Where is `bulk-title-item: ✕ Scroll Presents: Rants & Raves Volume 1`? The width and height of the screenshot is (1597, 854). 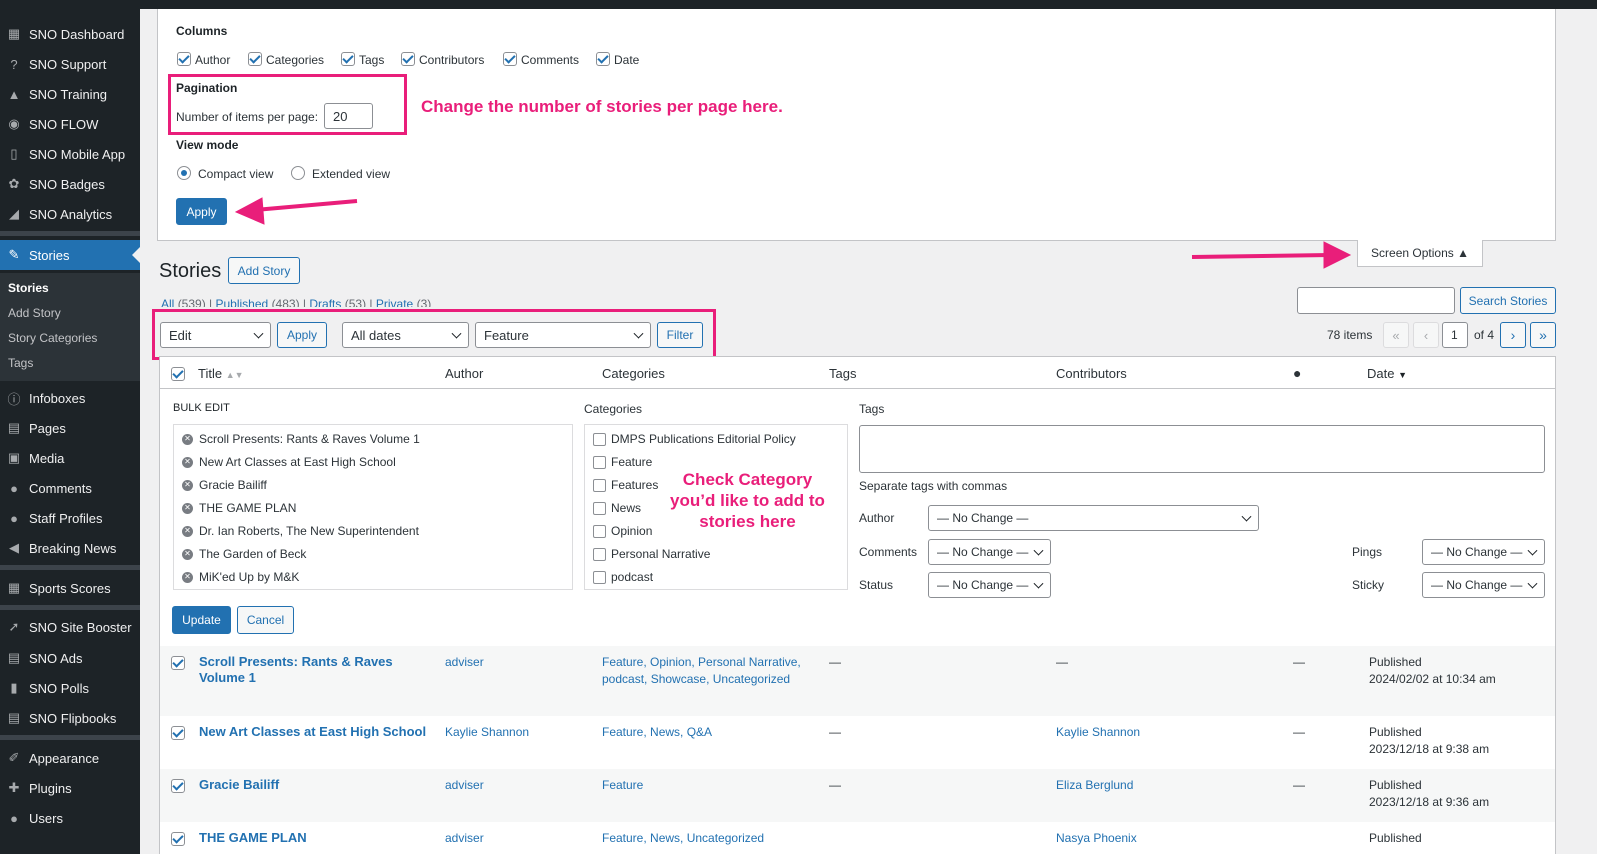
bulk-title-item: ✕ Scroll Presents: Rants & Raves Volume 1 is located at coordinates (301, 439).